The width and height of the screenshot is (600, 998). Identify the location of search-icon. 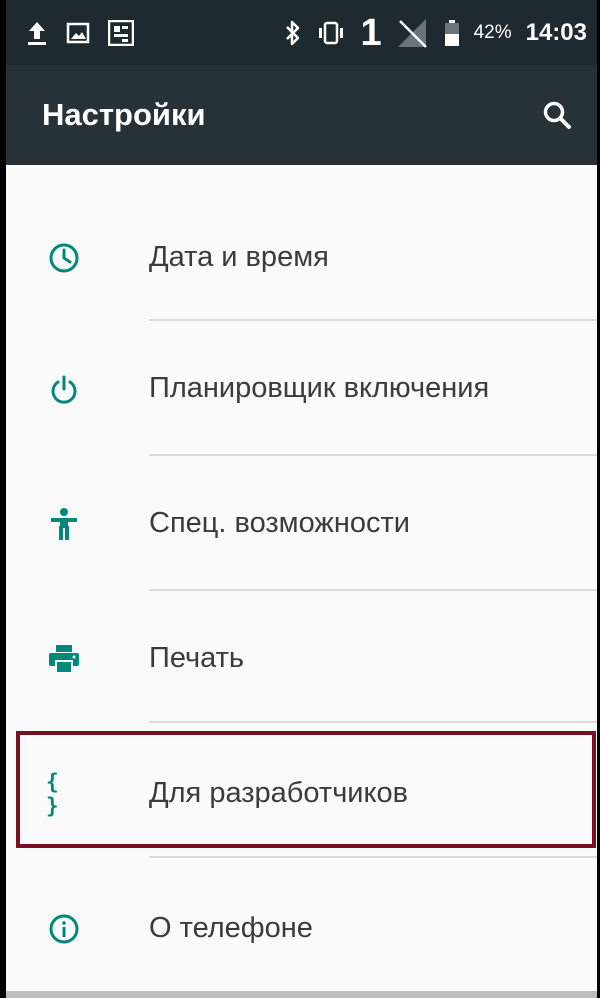
(557, 115).